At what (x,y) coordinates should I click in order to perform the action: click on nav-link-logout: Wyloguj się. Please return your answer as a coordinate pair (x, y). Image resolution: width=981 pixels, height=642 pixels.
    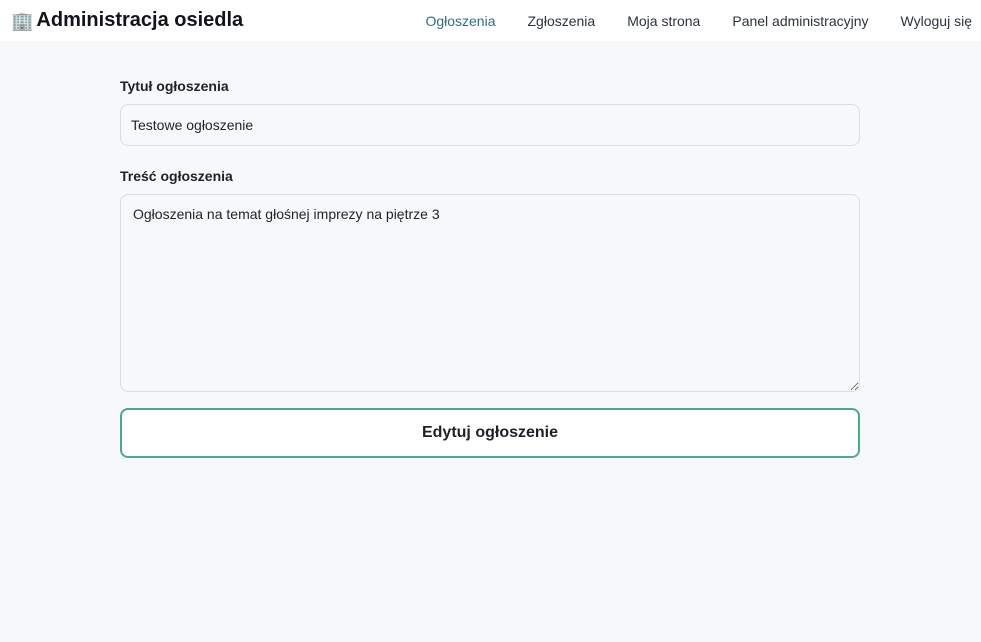
    Looking at the image, I should click on (936, 21).